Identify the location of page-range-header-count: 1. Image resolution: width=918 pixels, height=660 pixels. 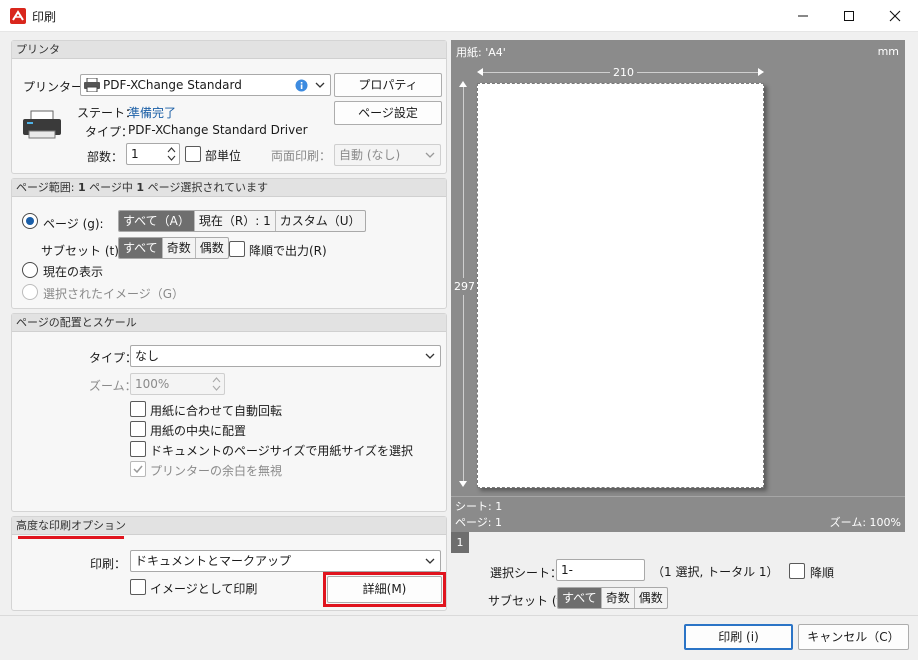
(81, 187).